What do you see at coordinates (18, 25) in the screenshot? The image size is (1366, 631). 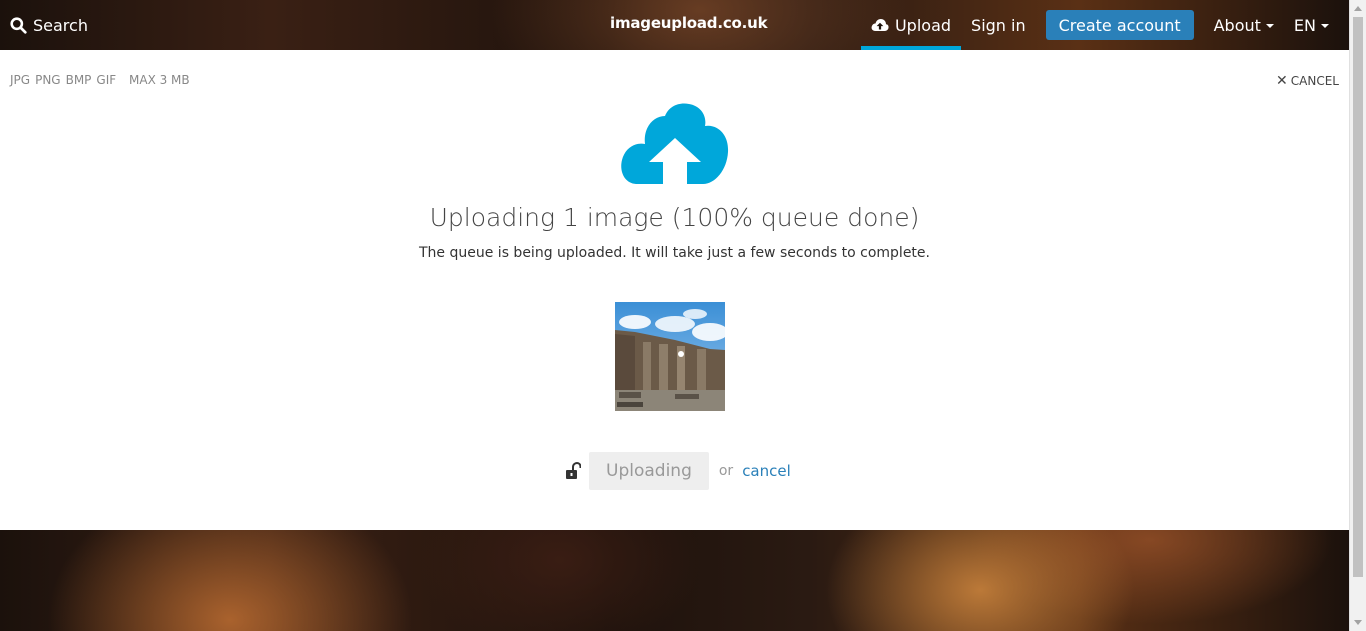 I see `search-icon` at bounding box center [18, 25].